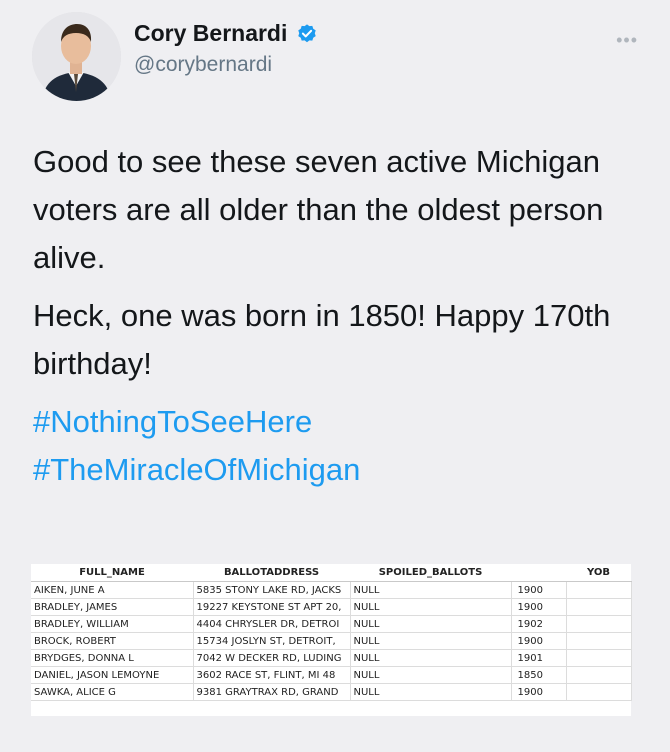 The image size is (670, 752). What do you see at coordinates (112, 573) in the screenshot?
I see `column-header: FULL_NAME` at bounding box center [112, 573].